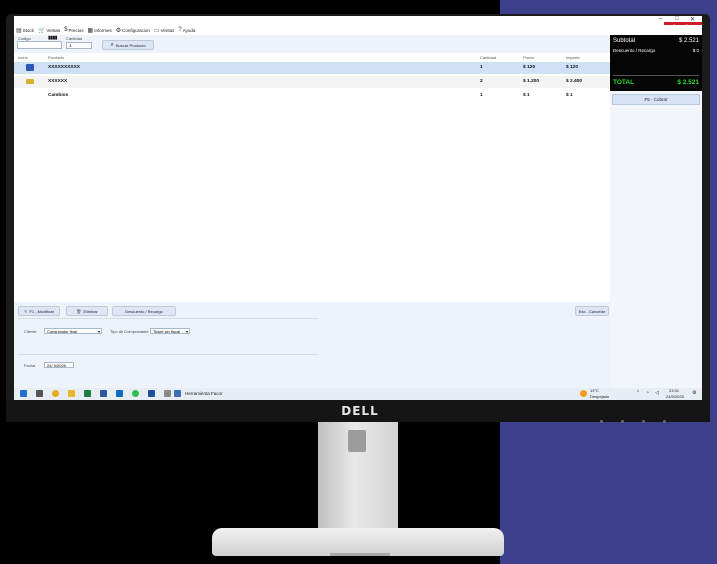  Describe the element at coordinates (592, 311) in the screenshot. I see `cancelar-button: Esc - Cancelar` at that location.